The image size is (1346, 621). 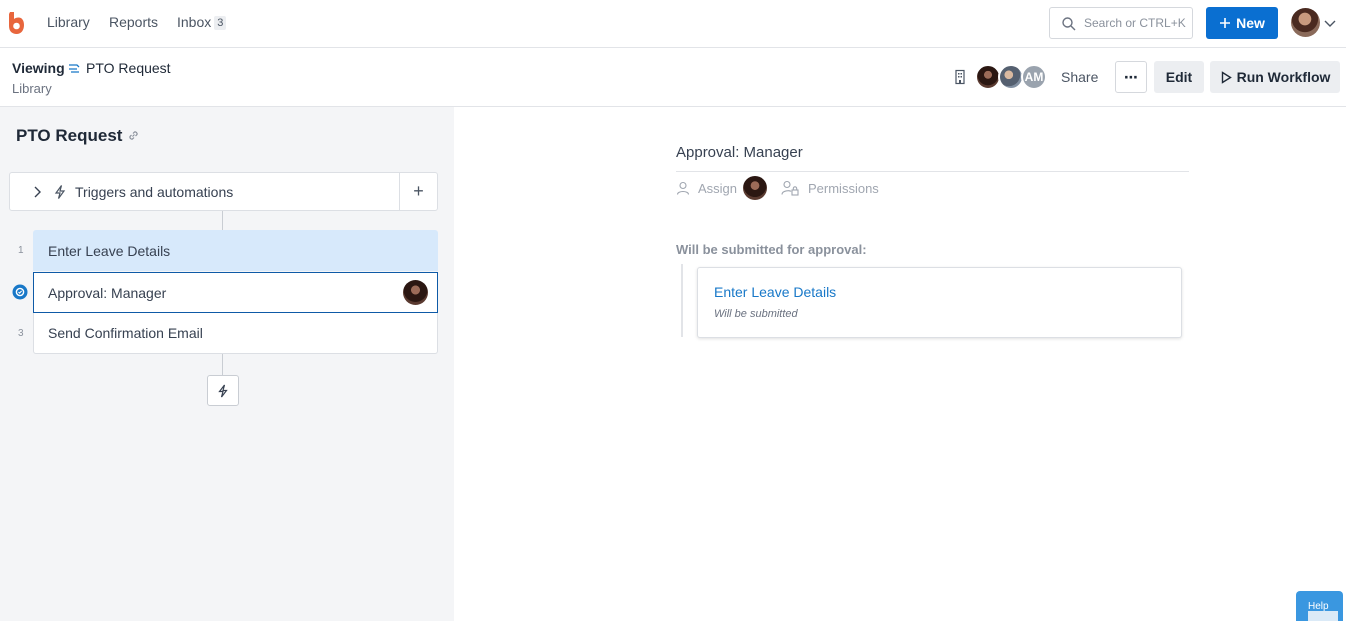 What do you see at coordinates (133, 22) in the screenshot?
I see `nav-reports: Reports` at bounding box center [133, 22].